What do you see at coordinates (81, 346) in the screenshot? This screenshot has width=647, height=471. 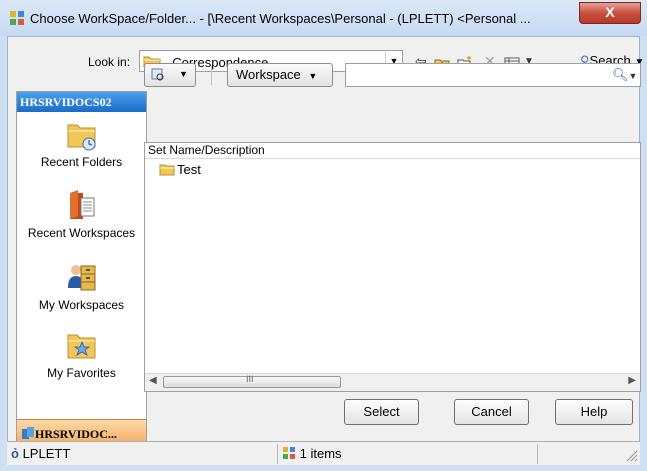 I see `my-favorites-icon` at bounding box center [81, 346].